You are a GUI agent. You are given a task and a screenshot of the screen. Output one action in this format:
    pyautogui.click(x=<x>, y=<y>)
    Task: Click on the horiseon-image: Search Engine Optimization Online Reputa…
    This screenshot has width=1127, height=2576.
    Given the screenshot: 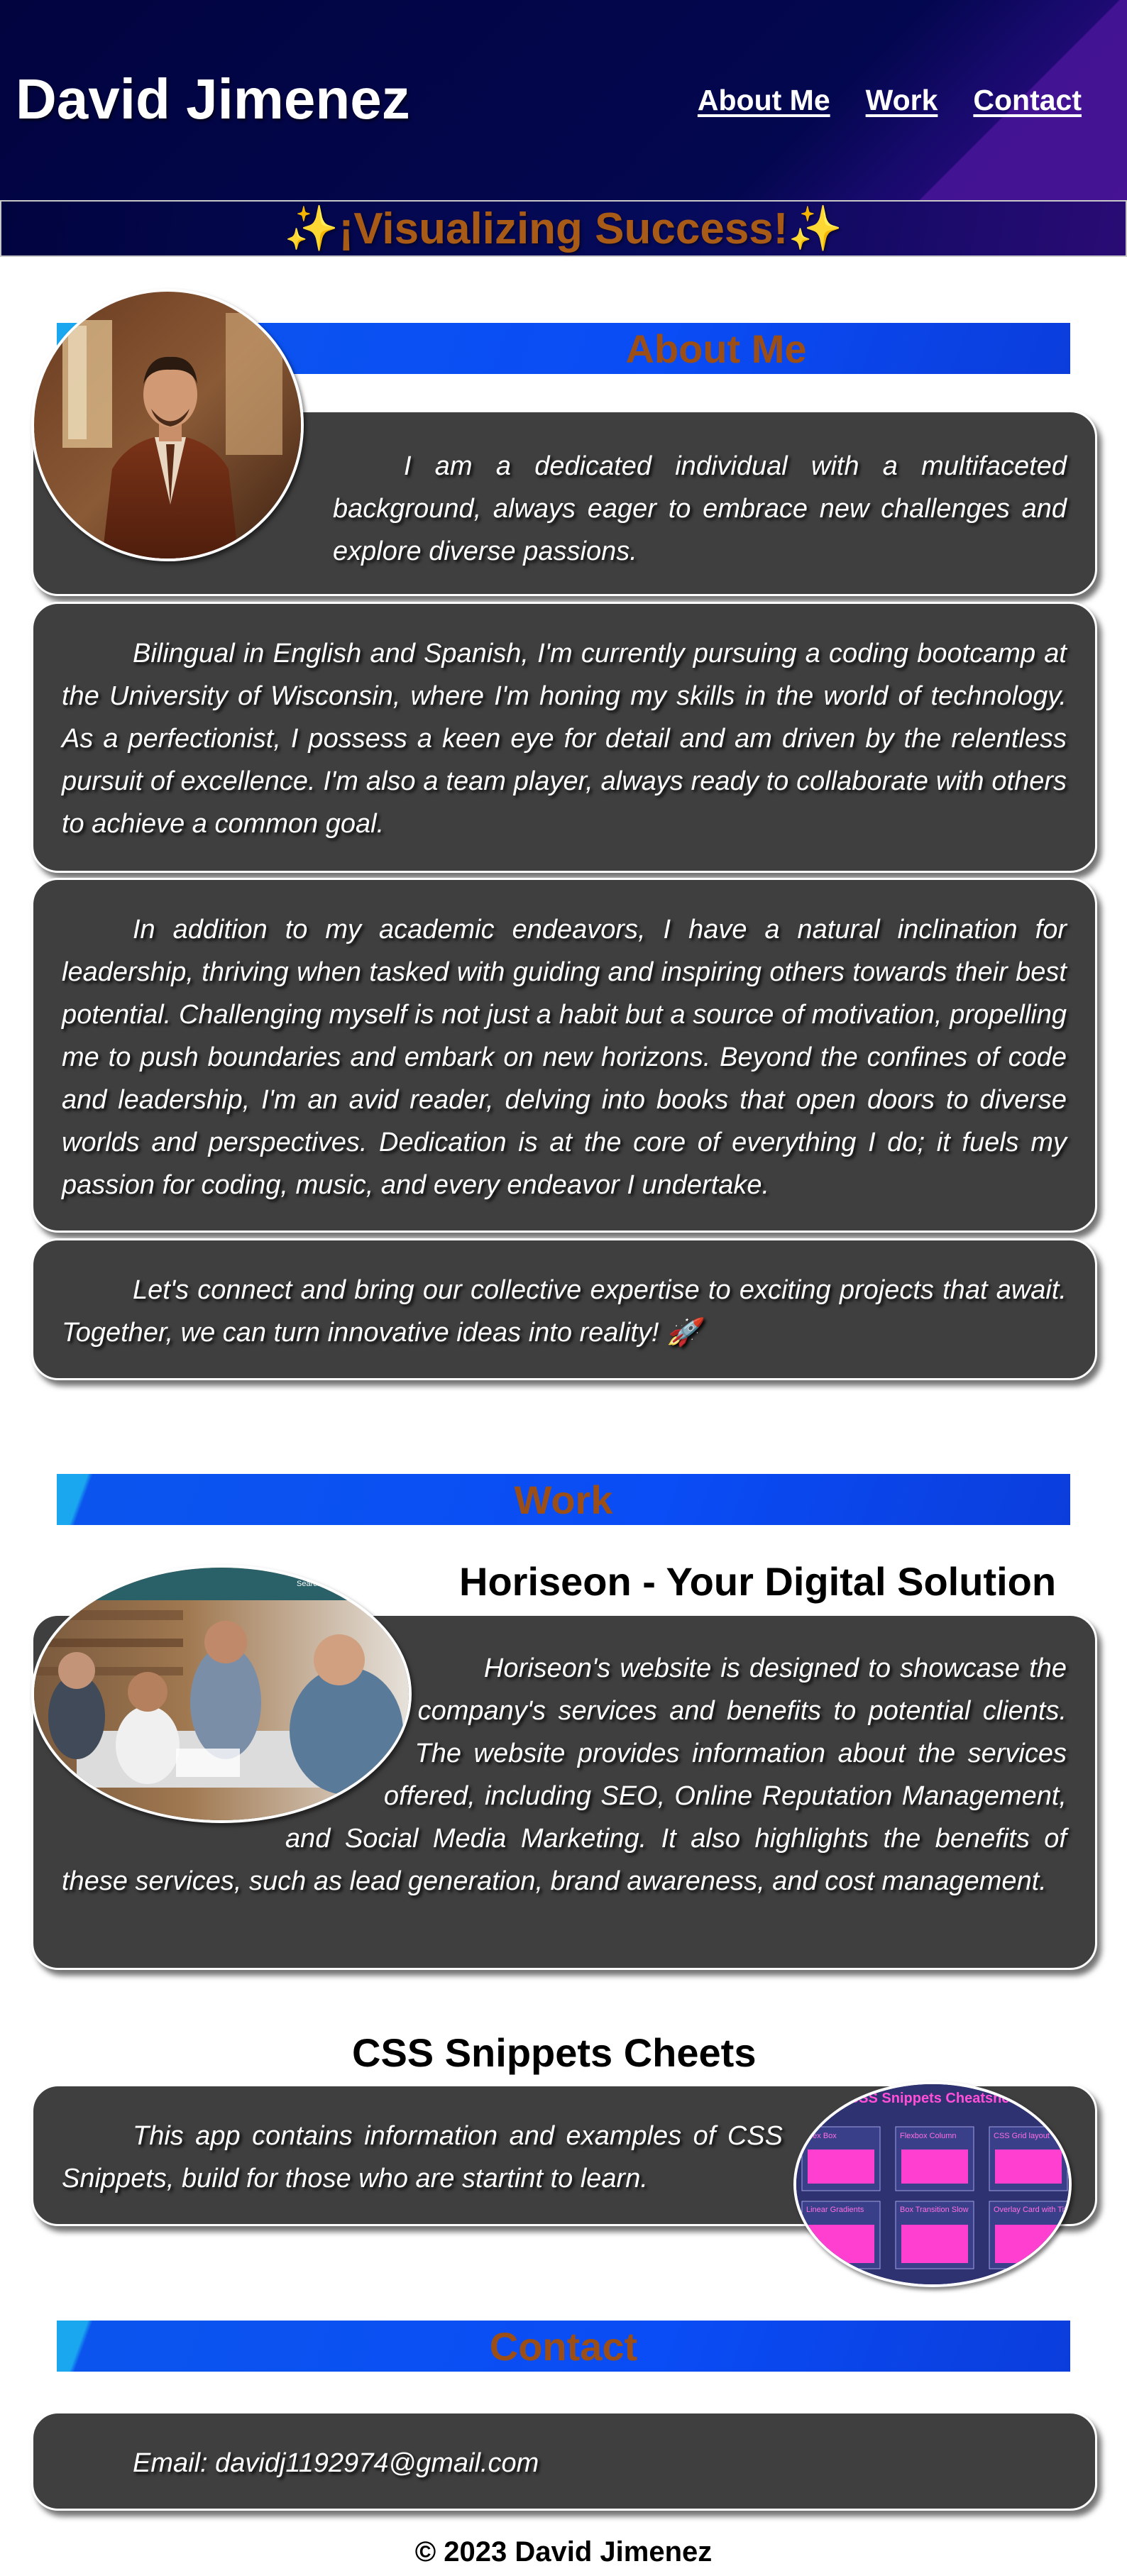 What is the action you would take?
    pyautogui.click(x=223, y=1694)
    